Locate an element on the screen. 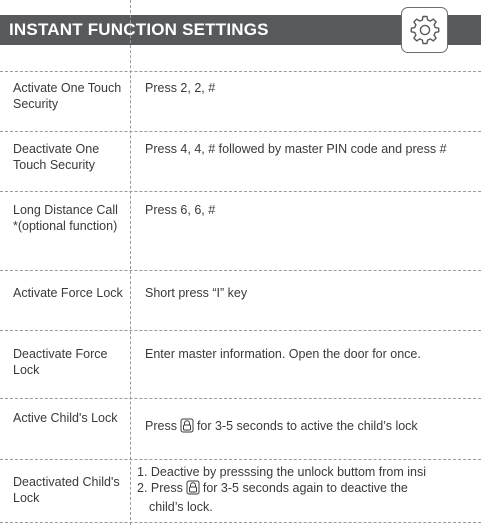 The height and width of the screenshot is (525, 481). function-label: Deactivated Child's Lock is located at coordinates (66, 490).